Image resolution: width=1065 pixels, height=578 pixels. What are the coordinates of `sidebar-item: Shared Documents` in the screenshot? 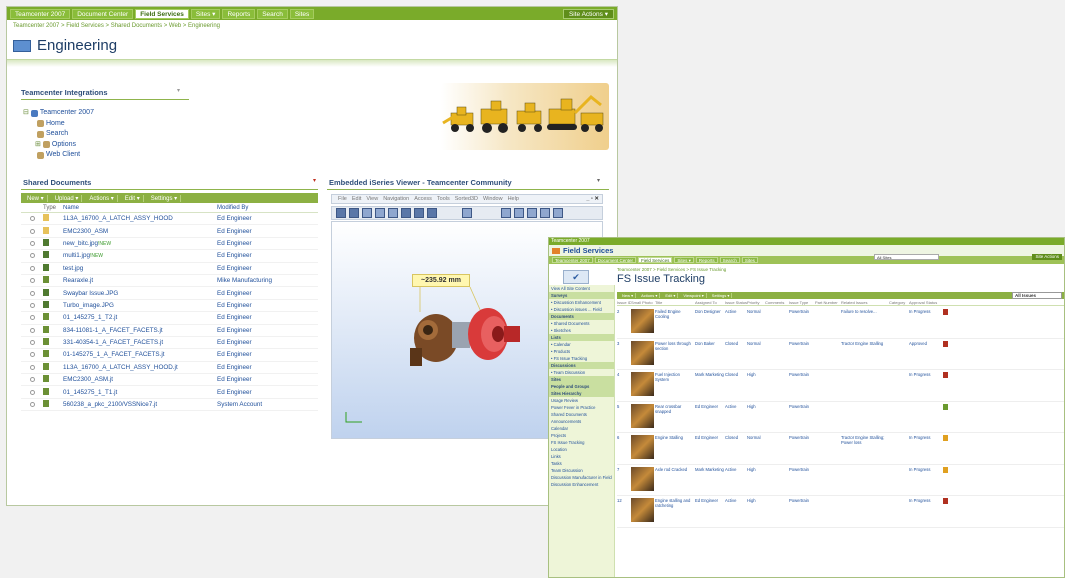 It's located at (581, 414).